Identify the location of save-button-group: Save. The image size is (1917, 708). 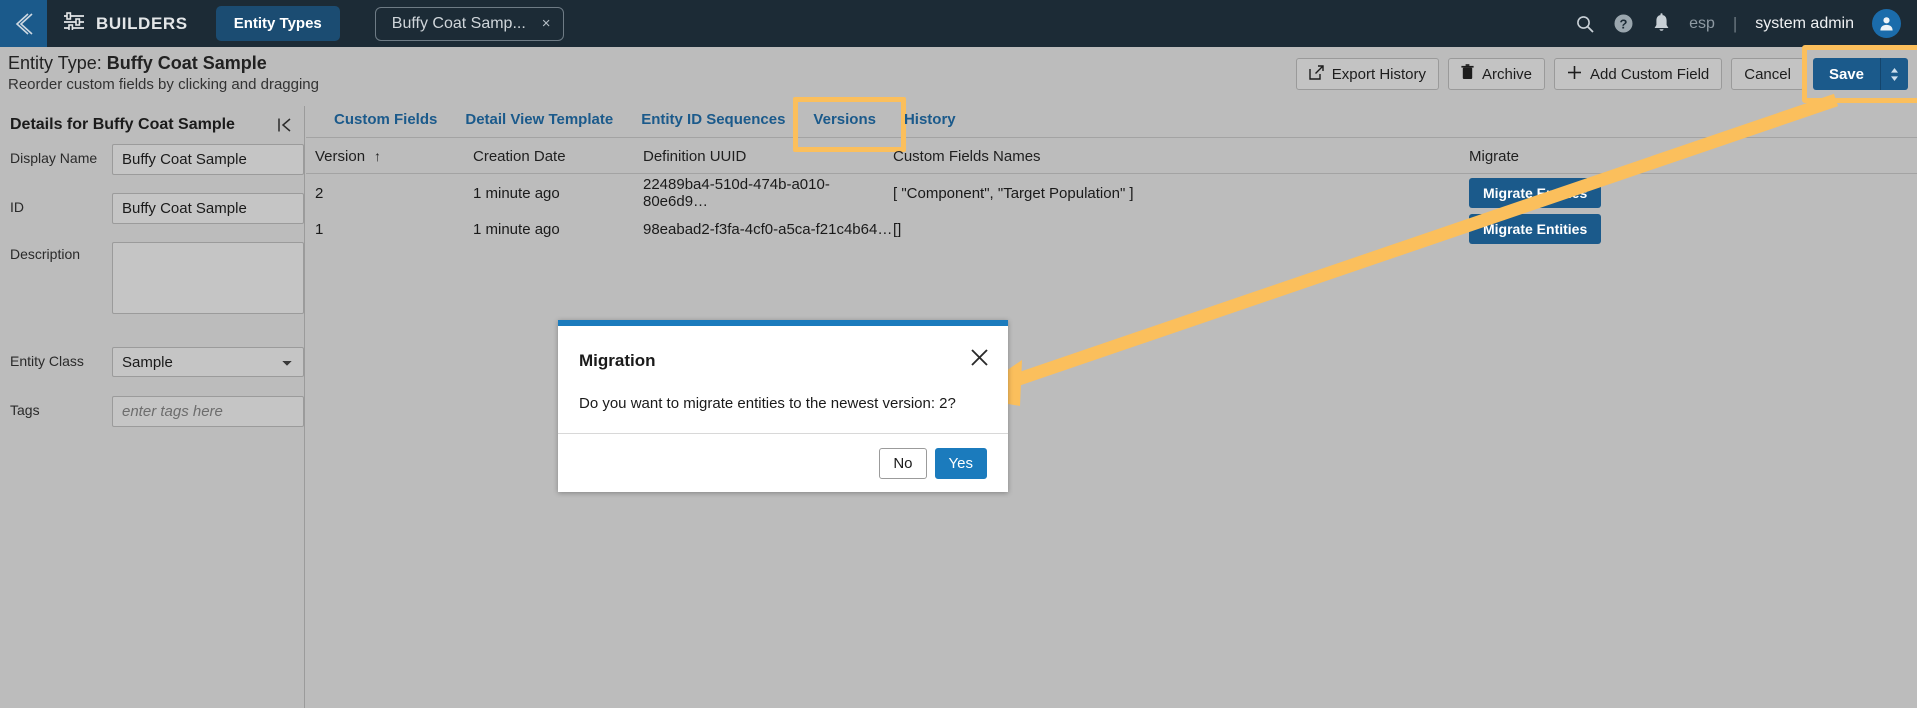
(1859, 74).